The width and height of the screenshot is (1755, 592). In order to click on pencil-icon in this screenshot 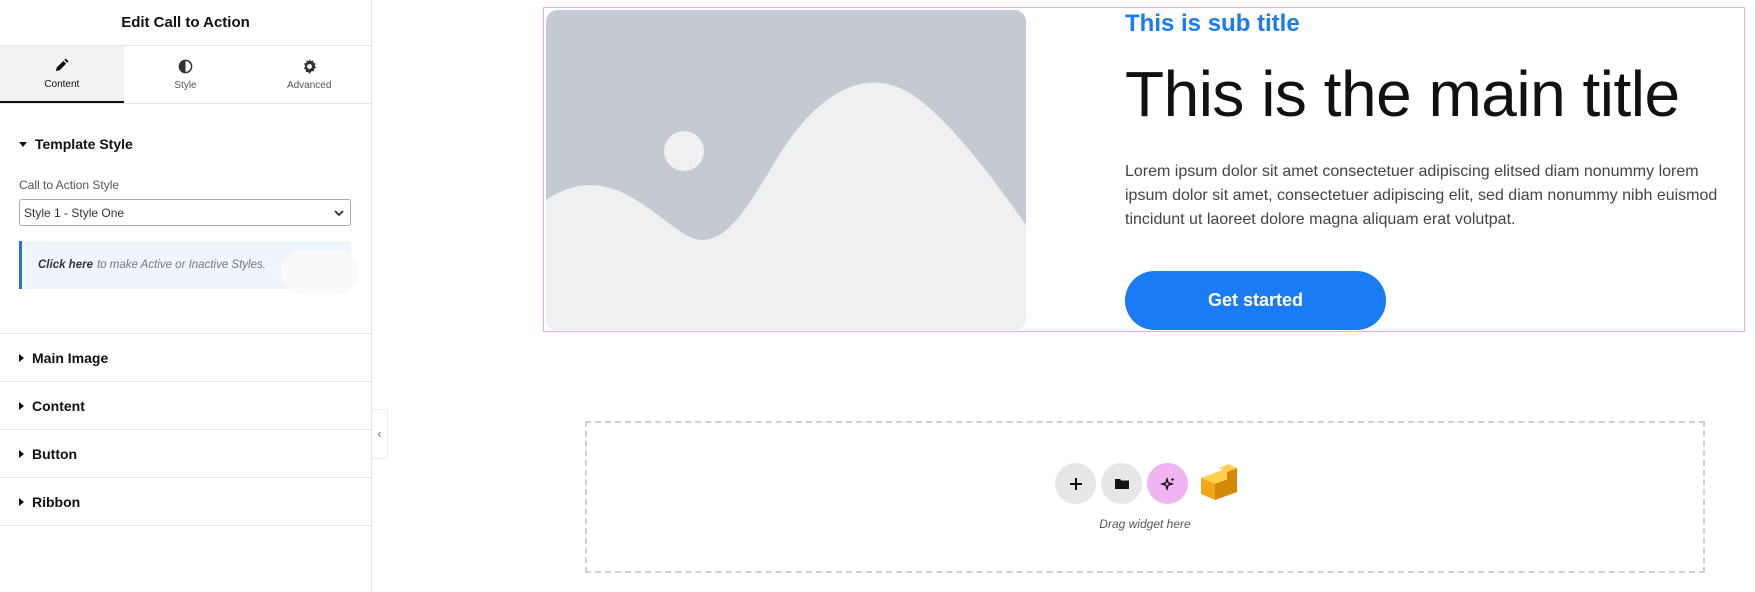, I will do `click(62, 64)`.